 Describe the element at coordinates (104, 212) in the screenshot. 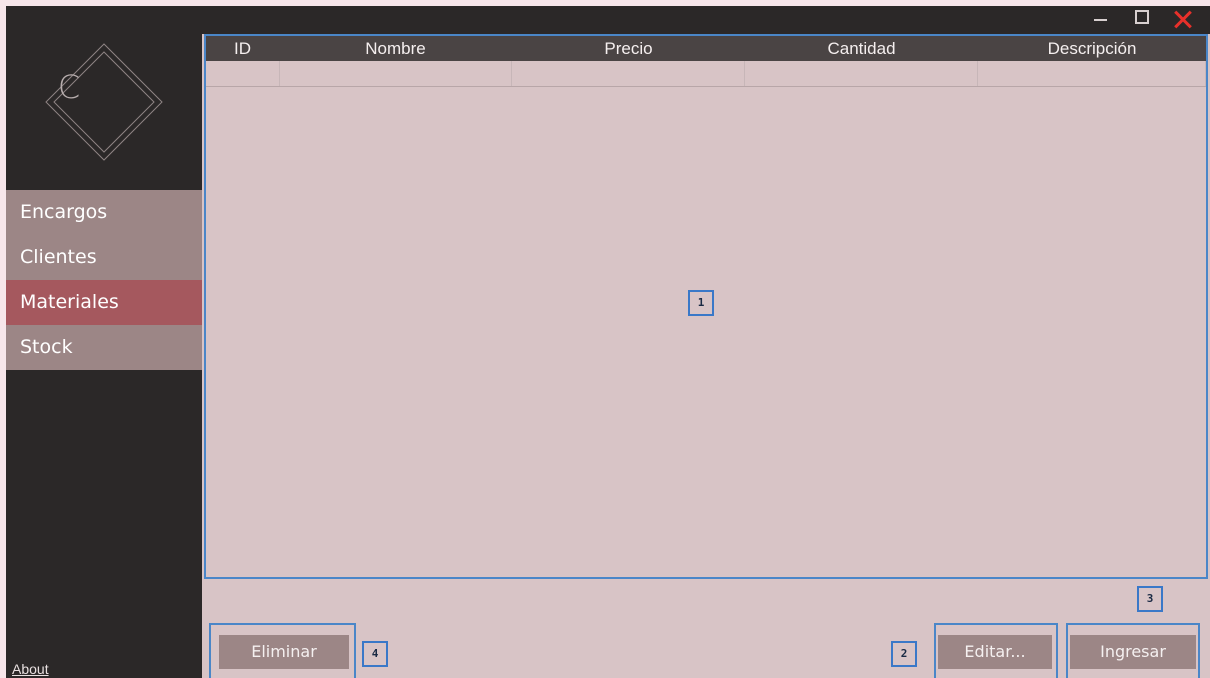

I see `nav-item-encargos: Encargos` at that location.